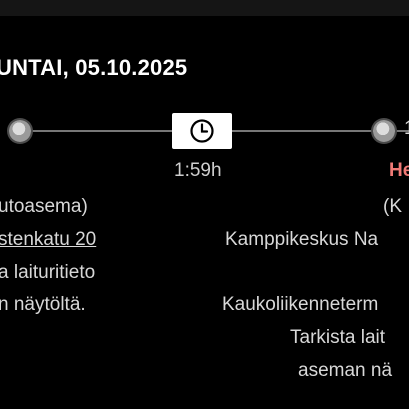 The height and width of the screenshot is (409, 409). I want to click on arrival-paren: (K, so click(392, 206).